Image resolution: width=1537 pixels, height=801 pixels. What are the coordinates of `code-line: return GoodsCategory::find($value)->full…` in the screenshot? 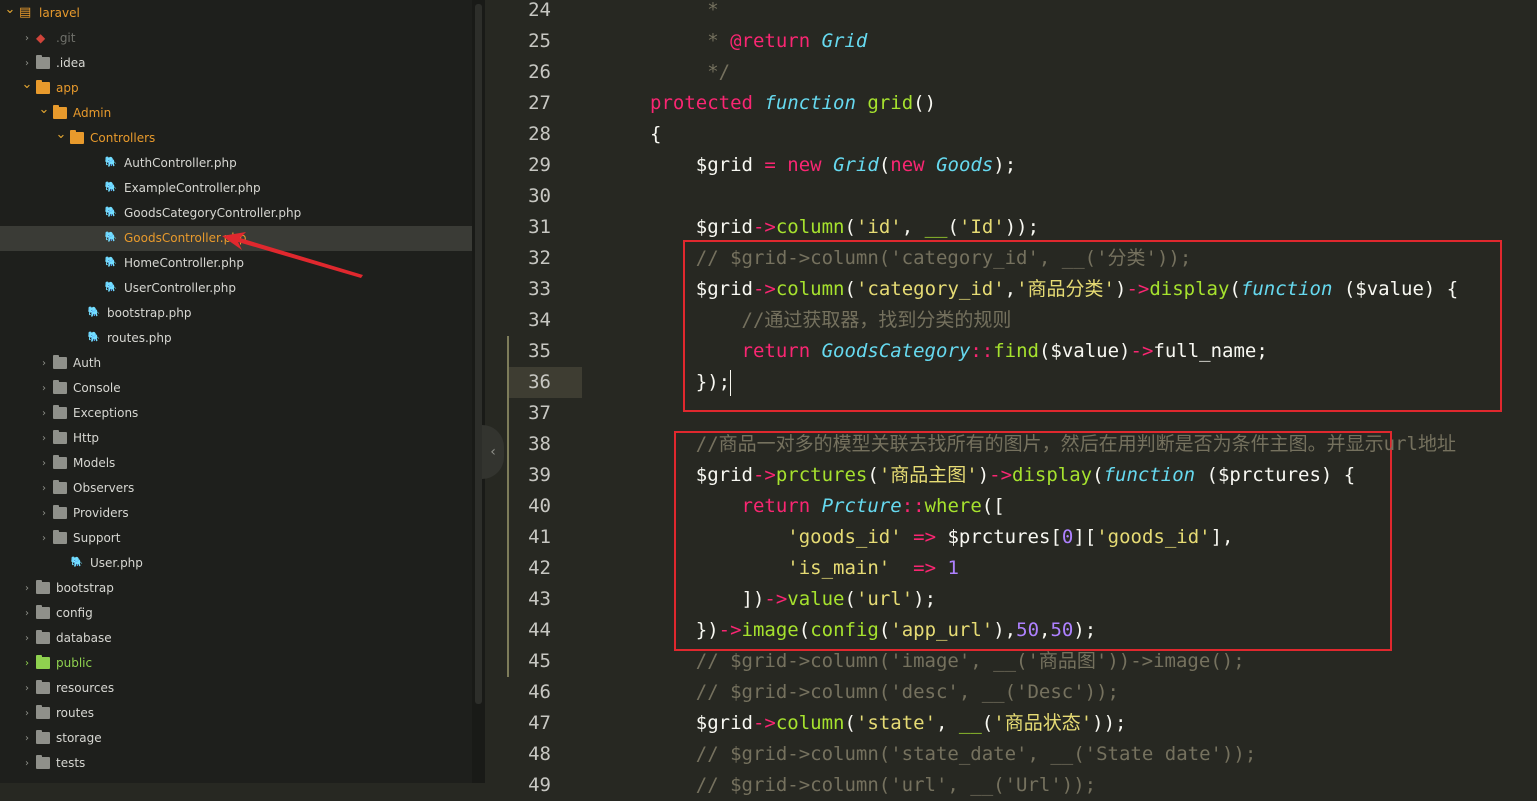 It's located at (1093, 351).